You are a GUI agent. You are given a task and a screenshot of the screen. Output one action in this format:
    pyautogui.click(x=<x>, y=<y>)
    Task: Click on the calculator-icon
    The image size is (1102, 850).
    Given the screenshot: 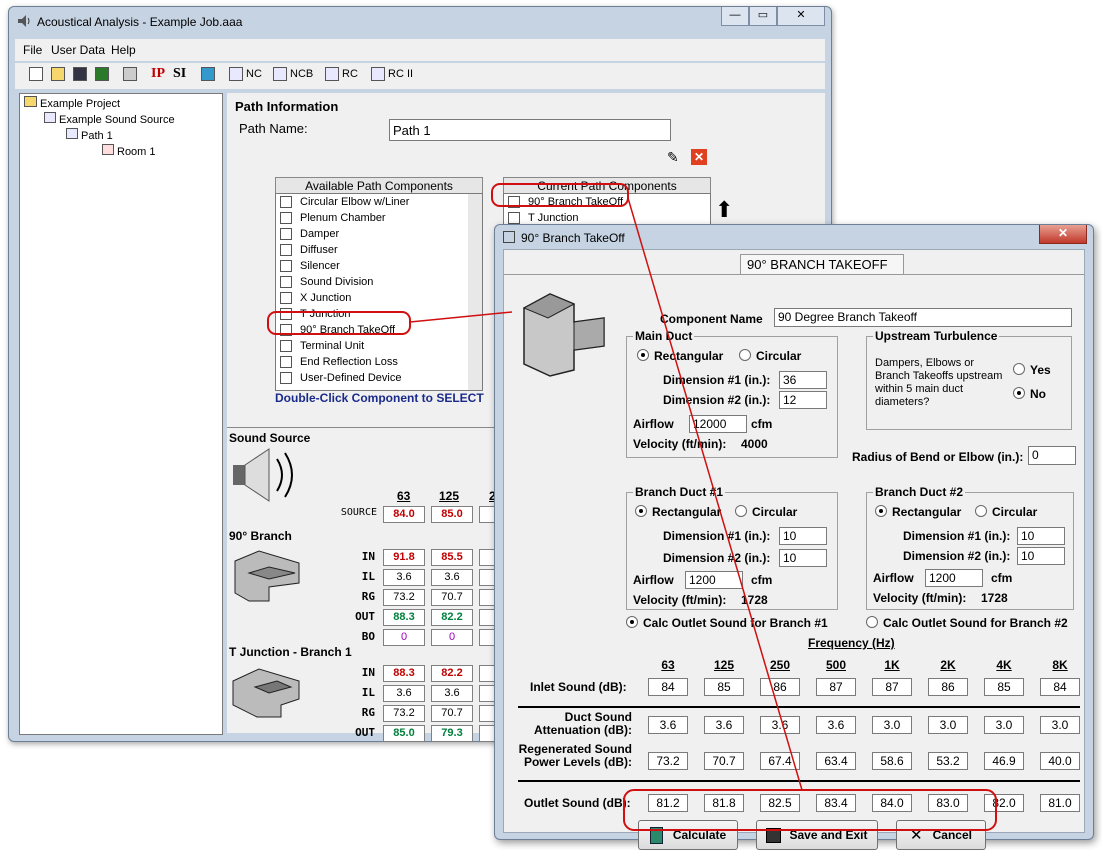 What is the action you would take?
    pyautogui.click(x=209, y=74)
    